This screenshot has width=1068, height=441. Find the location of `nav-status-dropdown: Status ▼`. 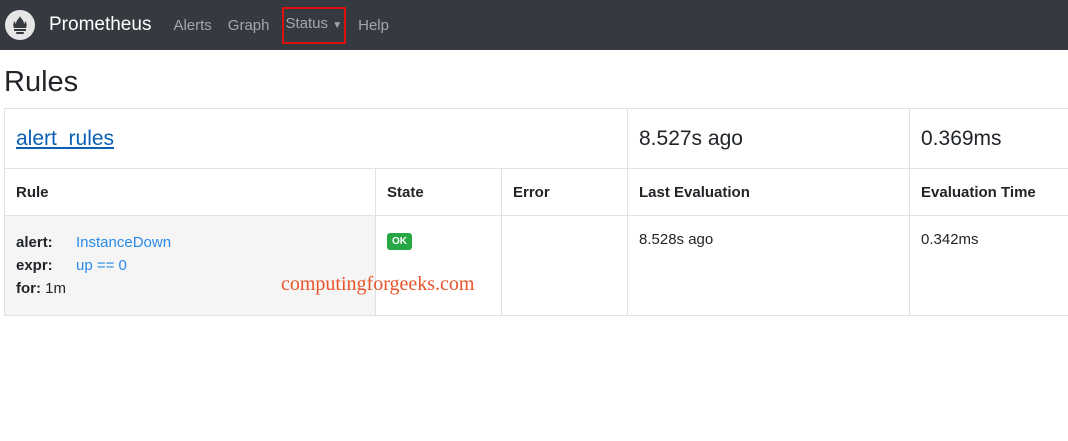

nav-status-dropdown: Status ▼ is located at coordinates (314, 25).